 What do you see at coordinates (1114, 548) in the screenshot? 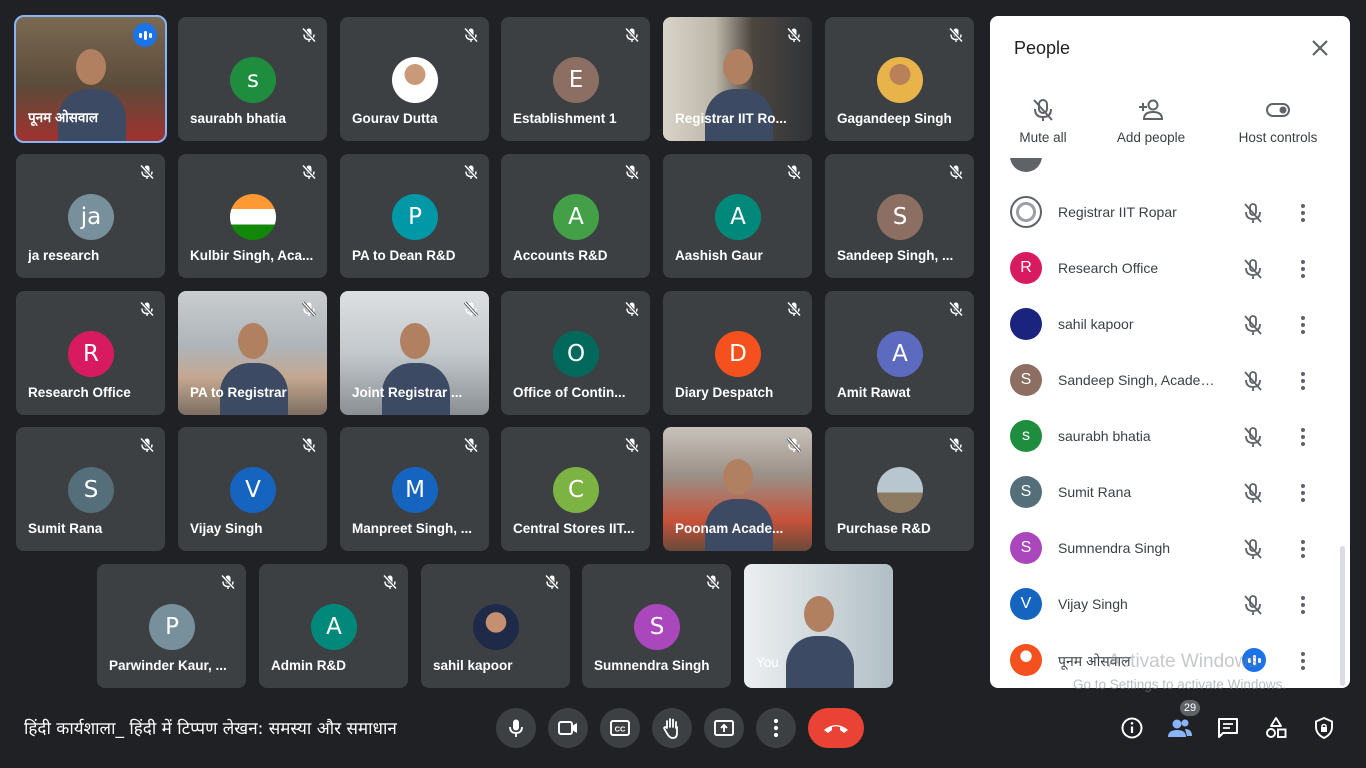
I see `participant-name: Sumnendra Singh` at bounding box center [1114, 548].